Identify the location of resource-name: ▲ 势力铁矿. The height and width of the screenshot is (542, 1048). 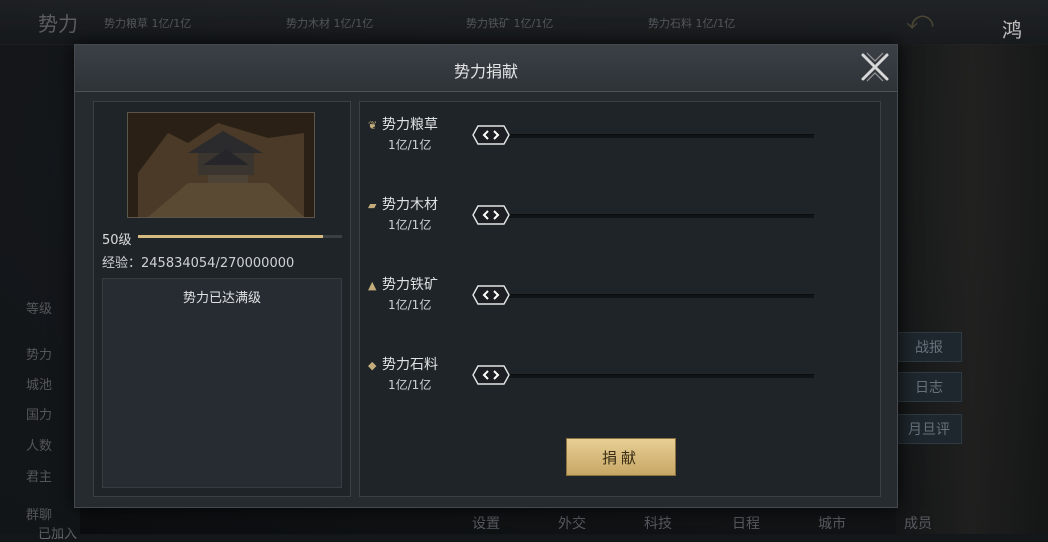
(403, 285).